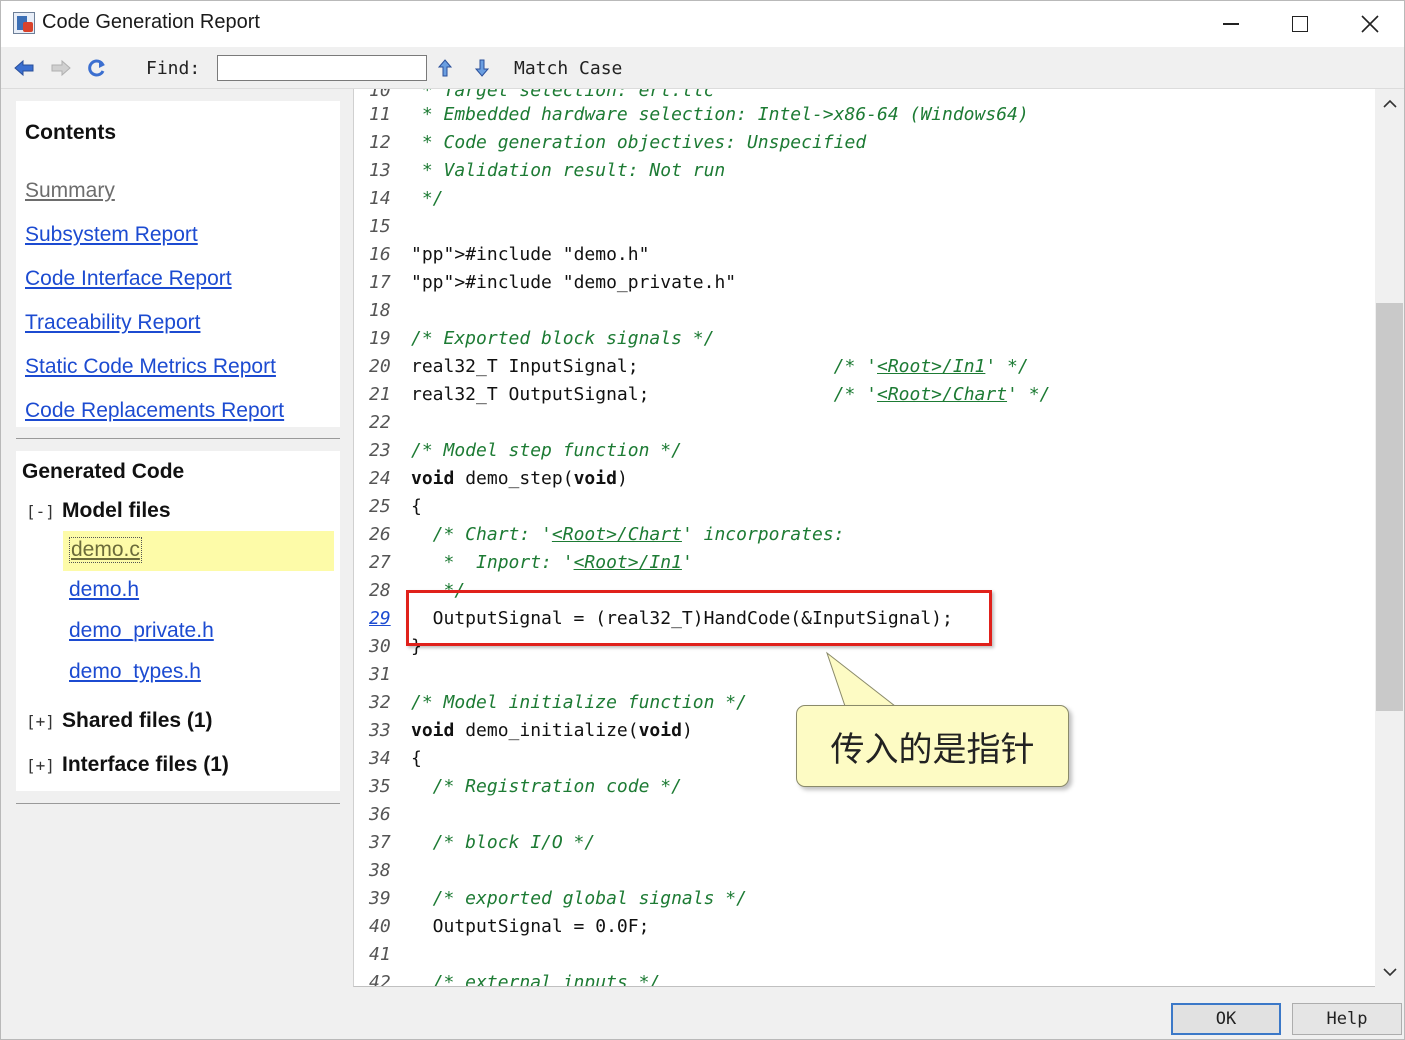 This screenshot has height=1040, width=1405. I want to click on line-number: 15, so click(380, 226).